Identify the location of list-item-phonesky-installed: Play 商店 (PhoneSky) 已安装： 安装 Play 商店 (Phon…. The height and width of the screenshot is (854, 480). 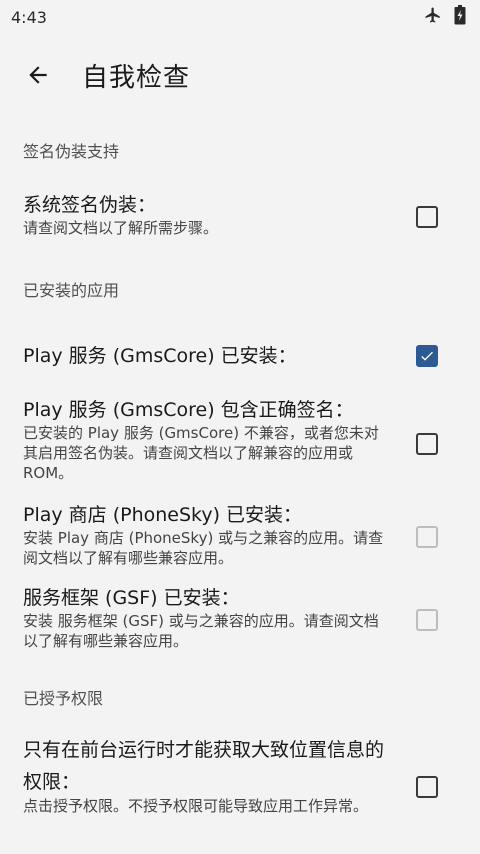
(240, 535).